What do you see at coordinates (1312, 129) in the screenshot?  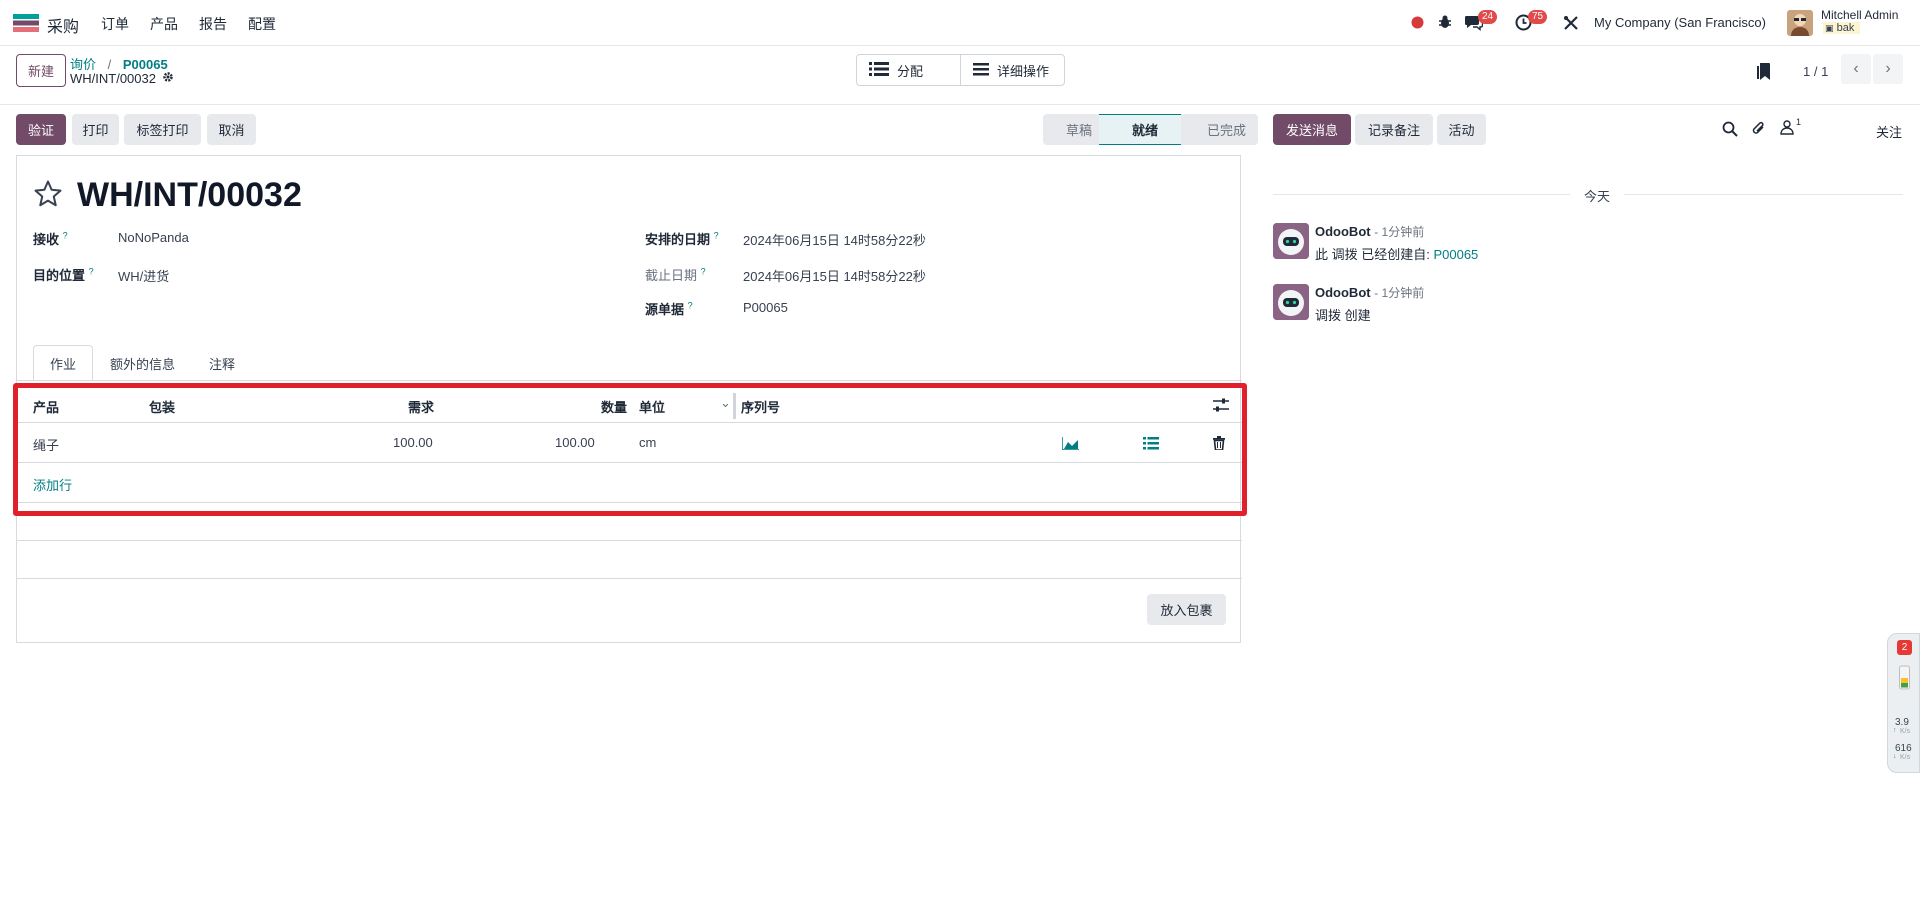 I see `send-message-button: 发送消息` at bounding box center [1312, 129].